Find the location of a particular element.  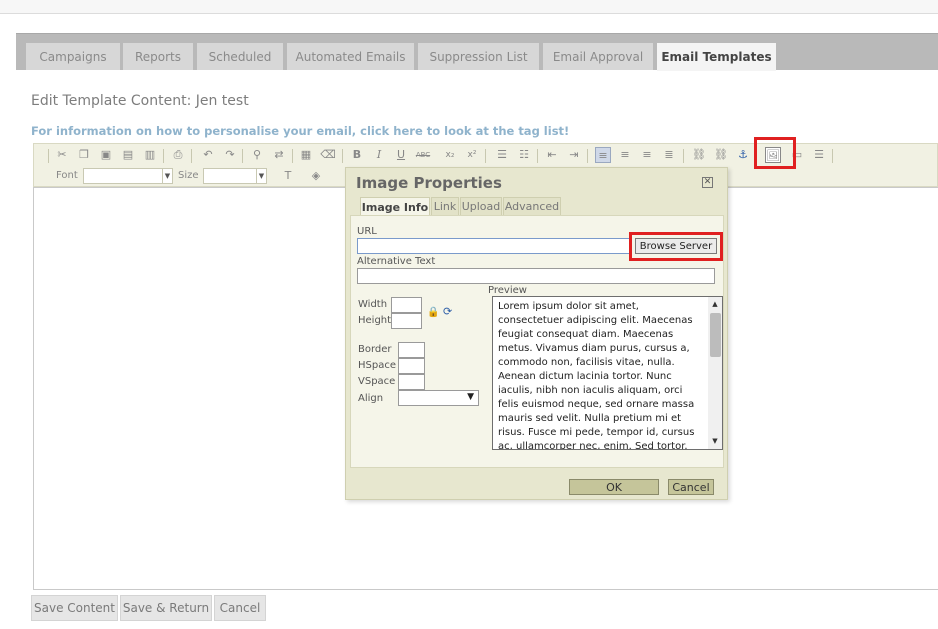

align-right-icon: ≡ is located at coordinates (647, 155).